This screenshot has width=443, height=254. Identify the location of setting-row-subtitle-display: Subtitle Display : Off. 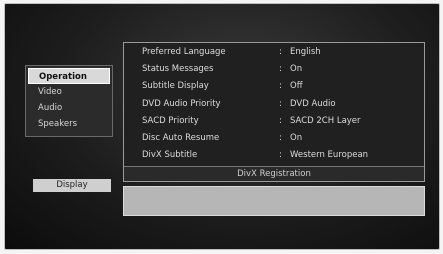
(274, 87).